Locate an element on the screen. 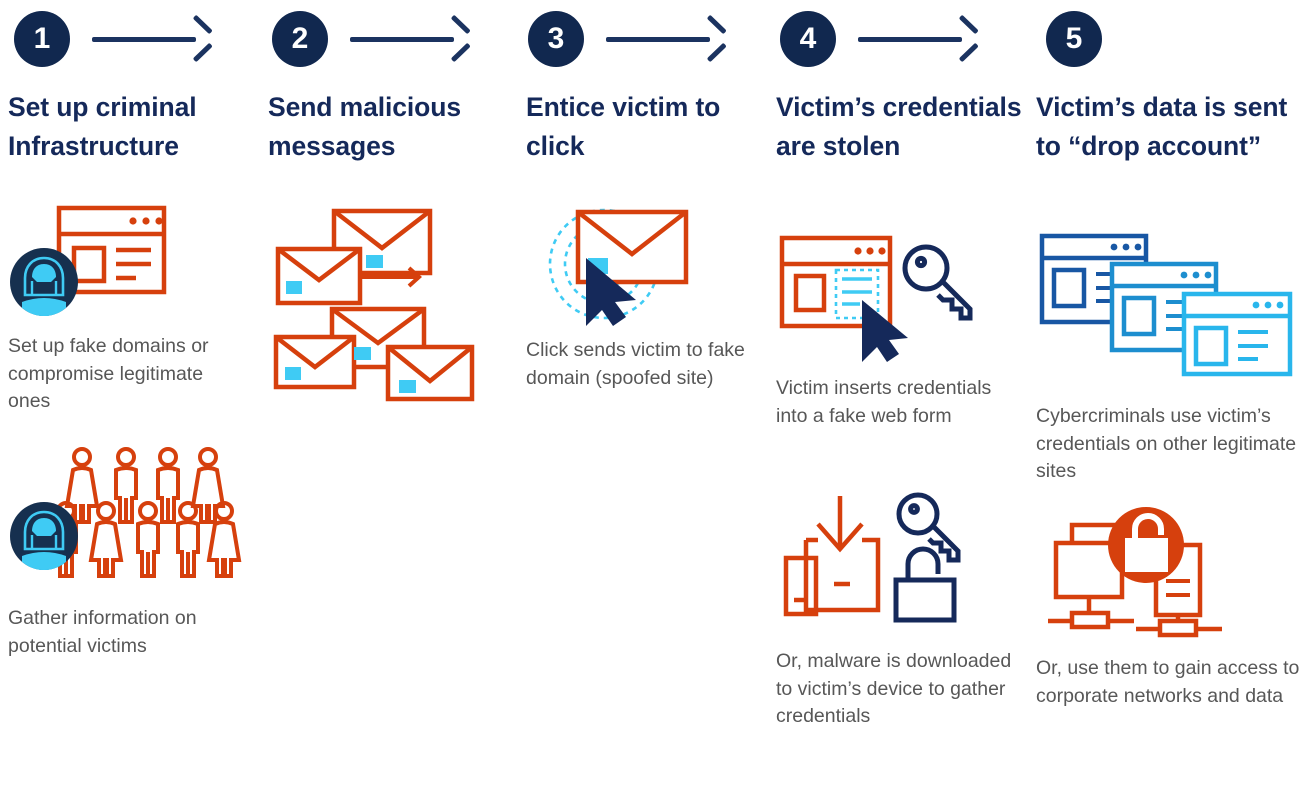  envelope-cursor-icon is located at coordinates (611, 262).